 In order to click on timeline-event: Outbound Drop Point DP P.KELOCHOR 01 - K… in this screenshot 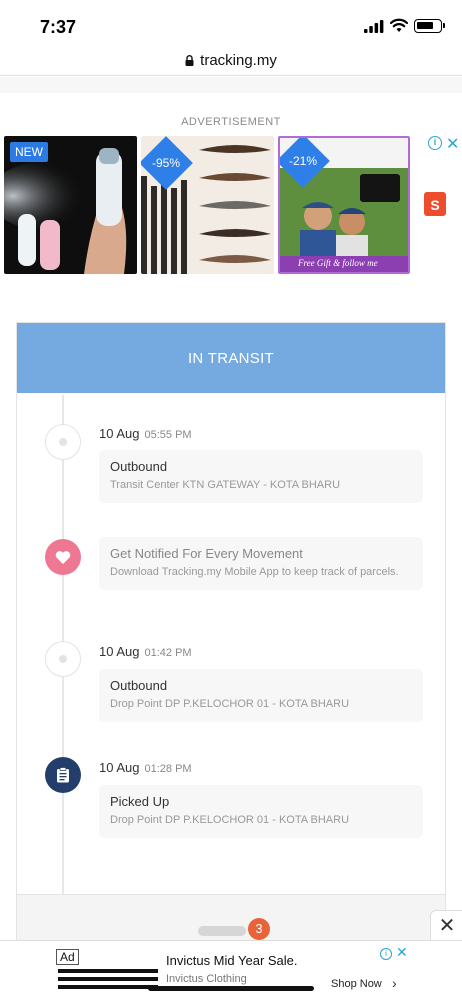, I will do `click(261, 695)`.